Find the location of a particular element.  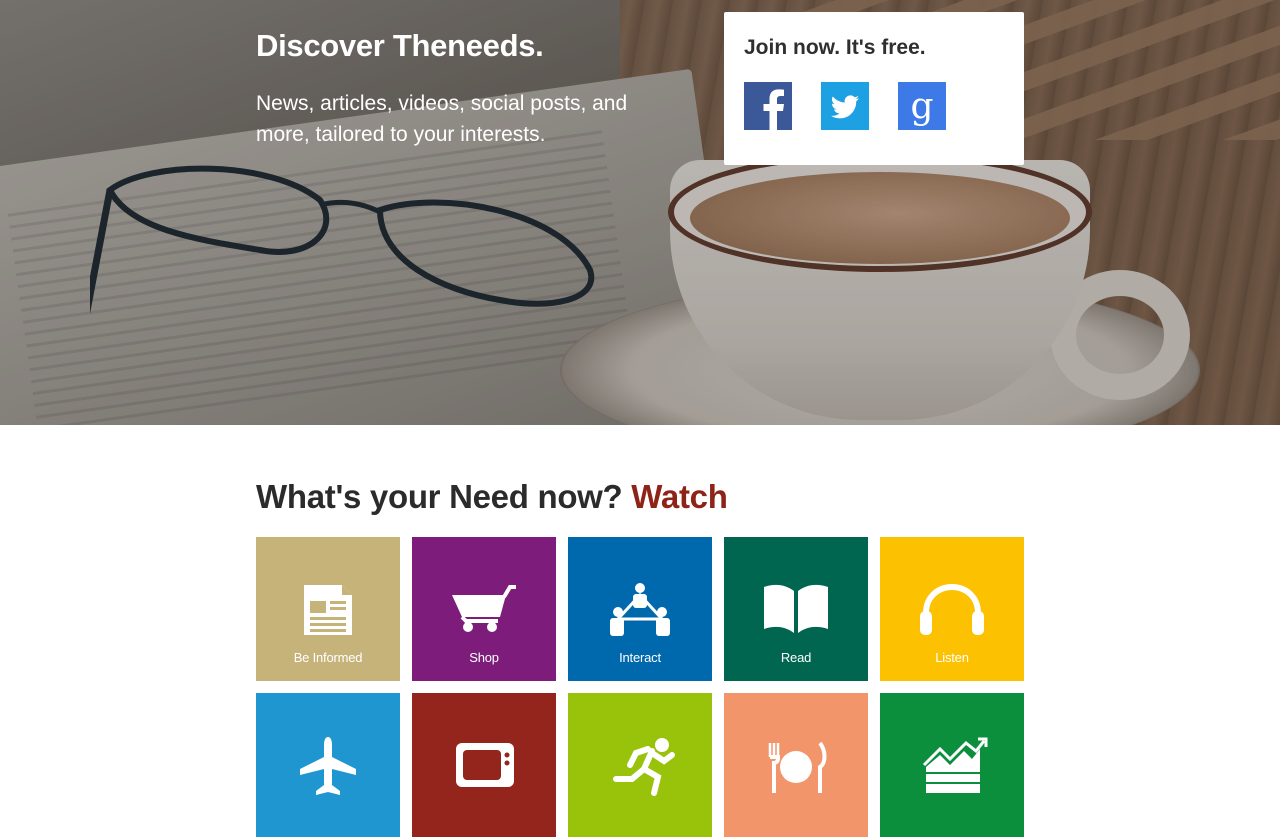

tile-be-informed: Be Informed is located at coordinates (328, 609).